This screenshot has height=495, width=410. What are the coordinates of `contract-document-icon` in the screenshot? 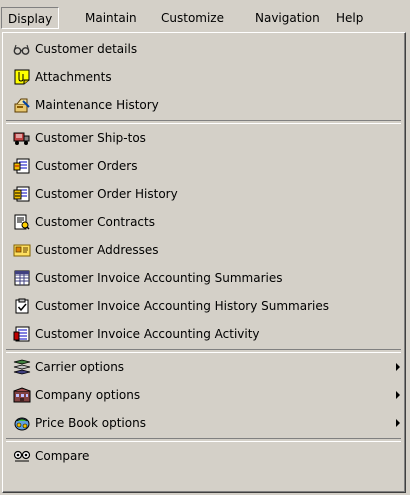 It's located at (22, 222).